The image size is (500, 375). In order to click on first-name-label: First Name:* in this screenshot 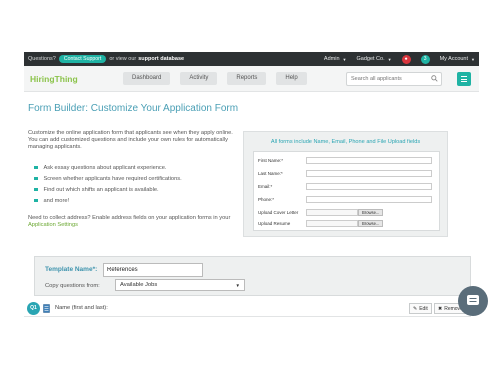, I will do `click(271, 160)`.